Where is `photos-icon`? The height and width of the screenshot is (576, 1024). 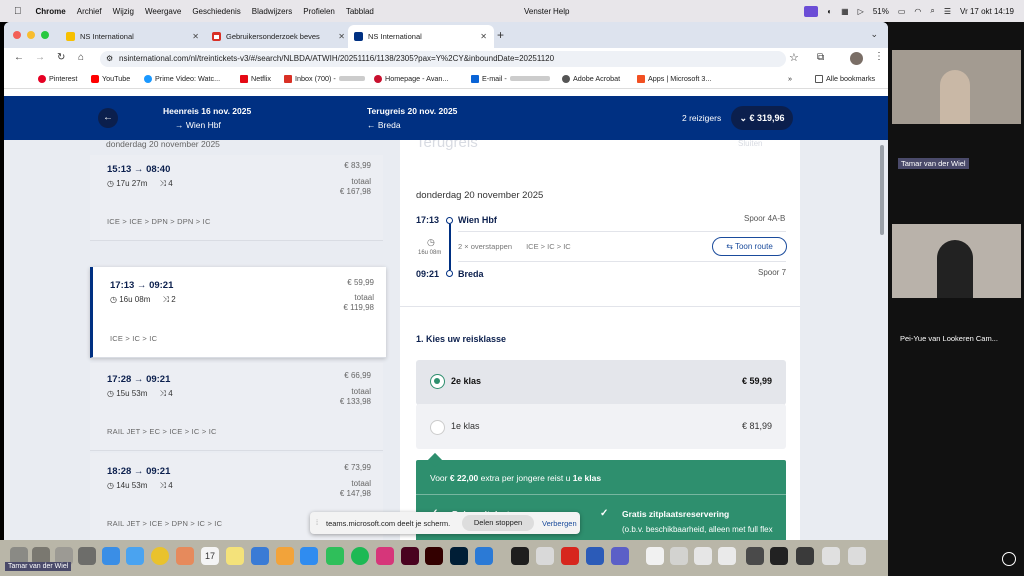
photos-icon is located at coordinates (185, 556).